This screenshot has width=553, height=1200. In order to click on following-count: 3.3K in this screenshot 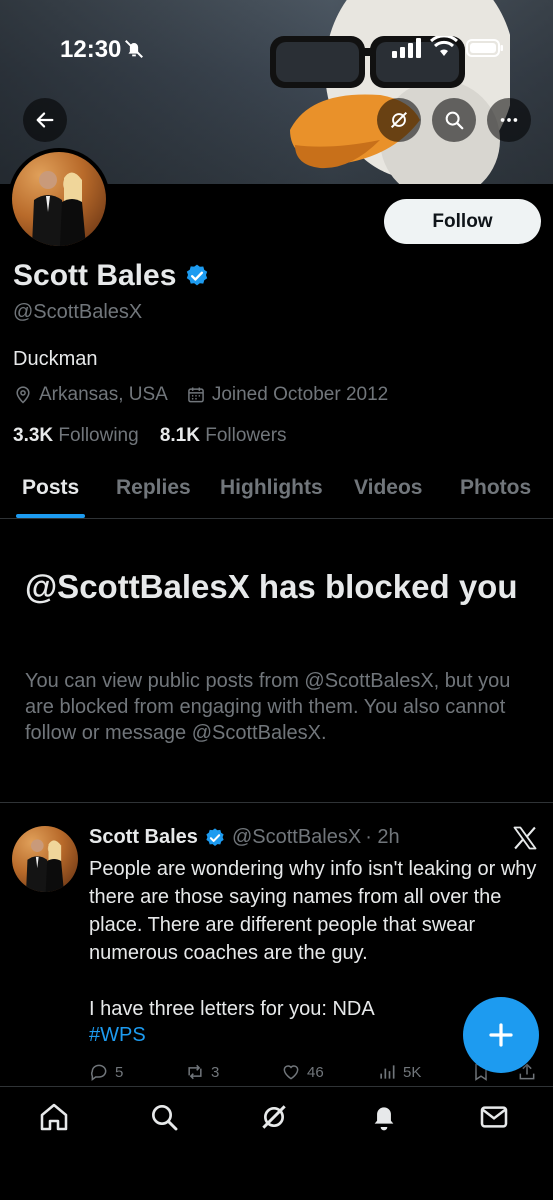, I will do `click(33, 435)`.